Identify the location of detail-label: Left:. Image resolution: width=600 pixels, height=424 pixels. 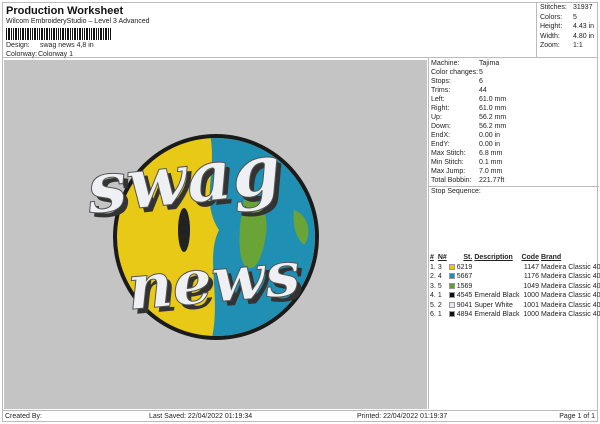
(438, 99).